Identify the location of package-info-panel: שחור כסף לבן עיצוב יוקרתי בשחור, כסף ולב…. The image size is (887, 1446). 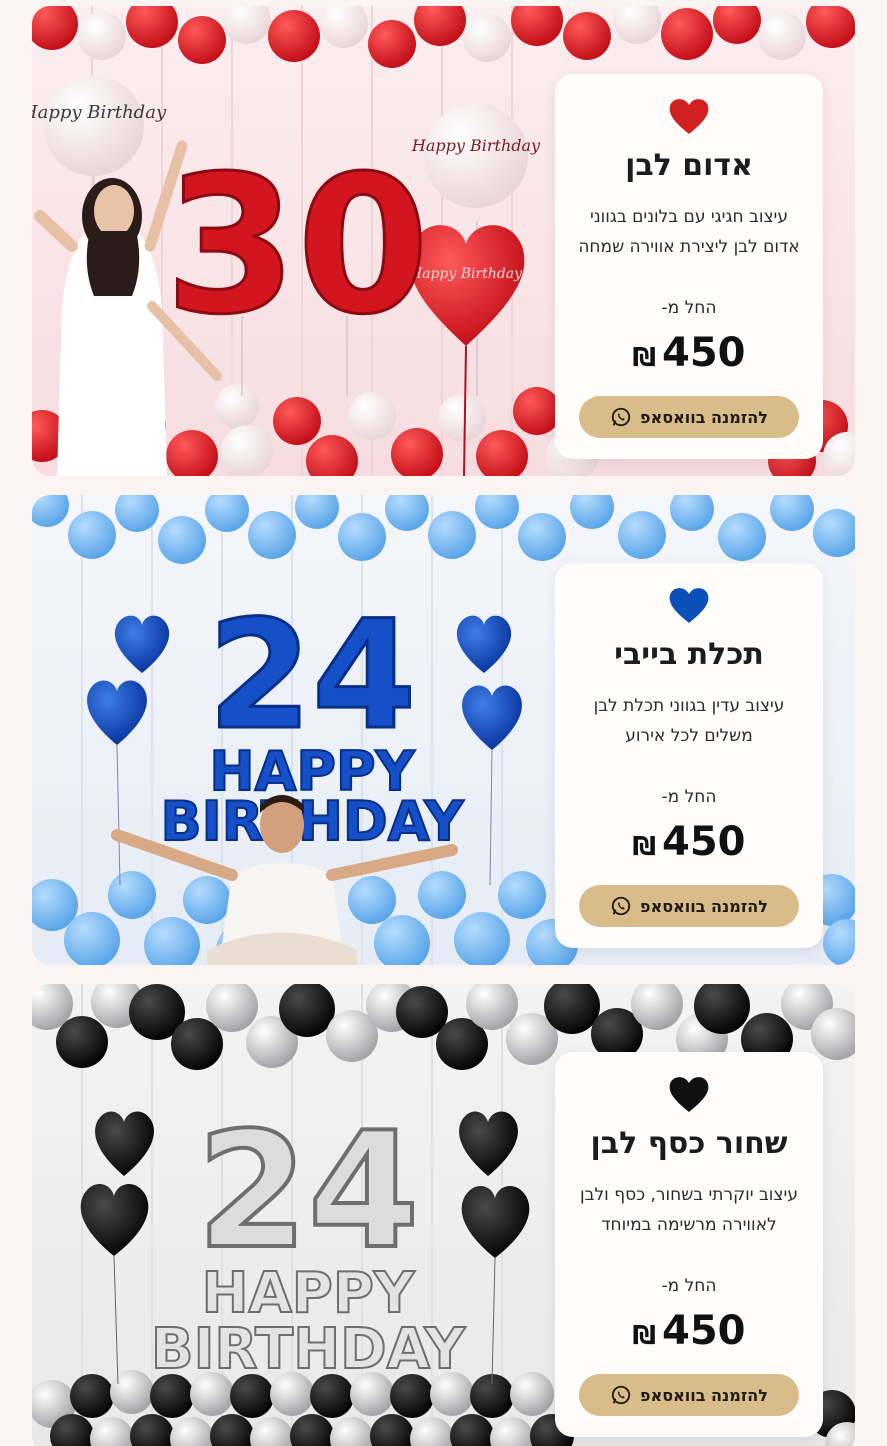
(689, 1244).